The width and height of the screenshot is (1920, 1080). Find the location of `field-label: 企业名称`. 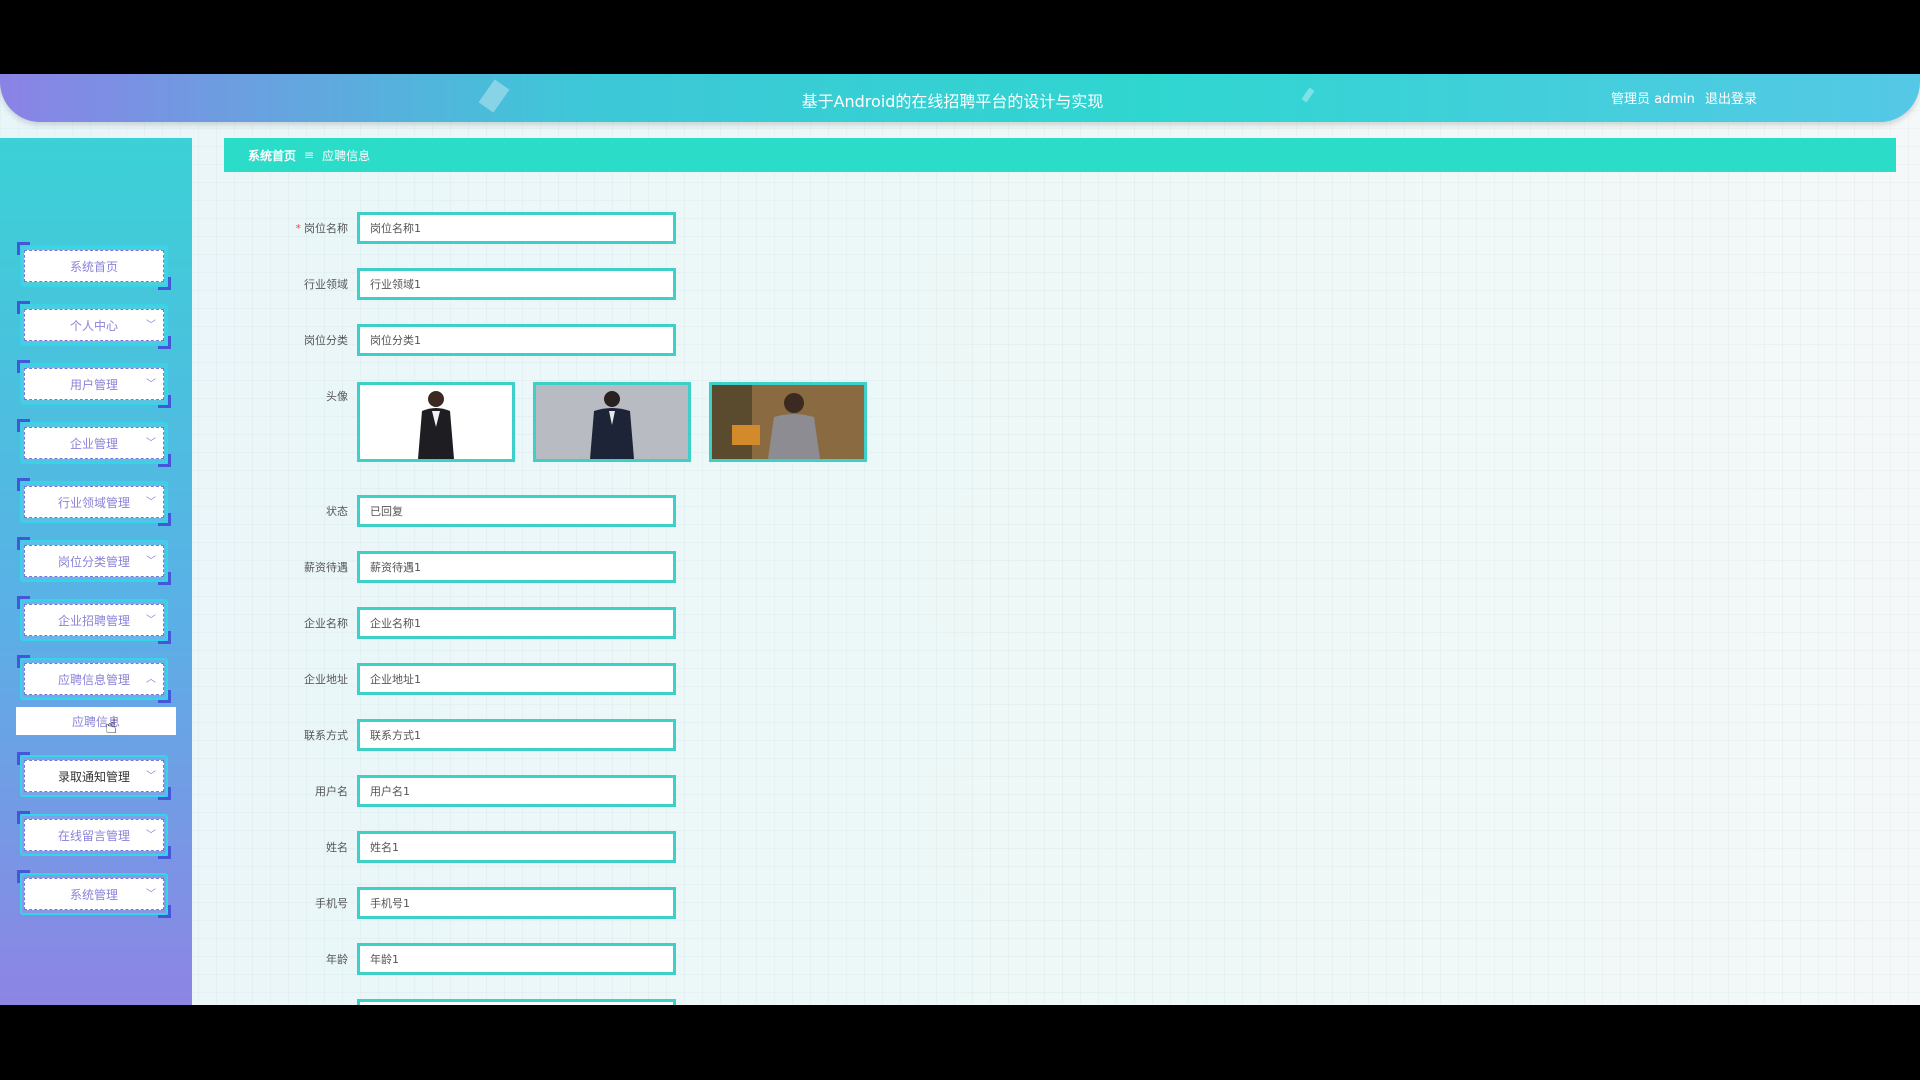

field-label: 企业名称 is located at coordinates (326, 623).